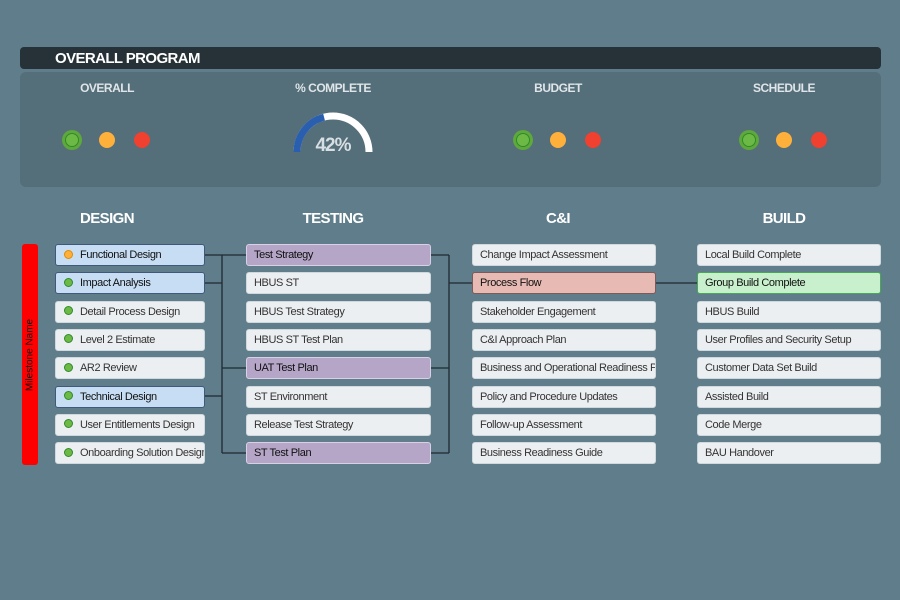  I want to click on milestone-item: Follow-up Assessment, so click(564, 424).